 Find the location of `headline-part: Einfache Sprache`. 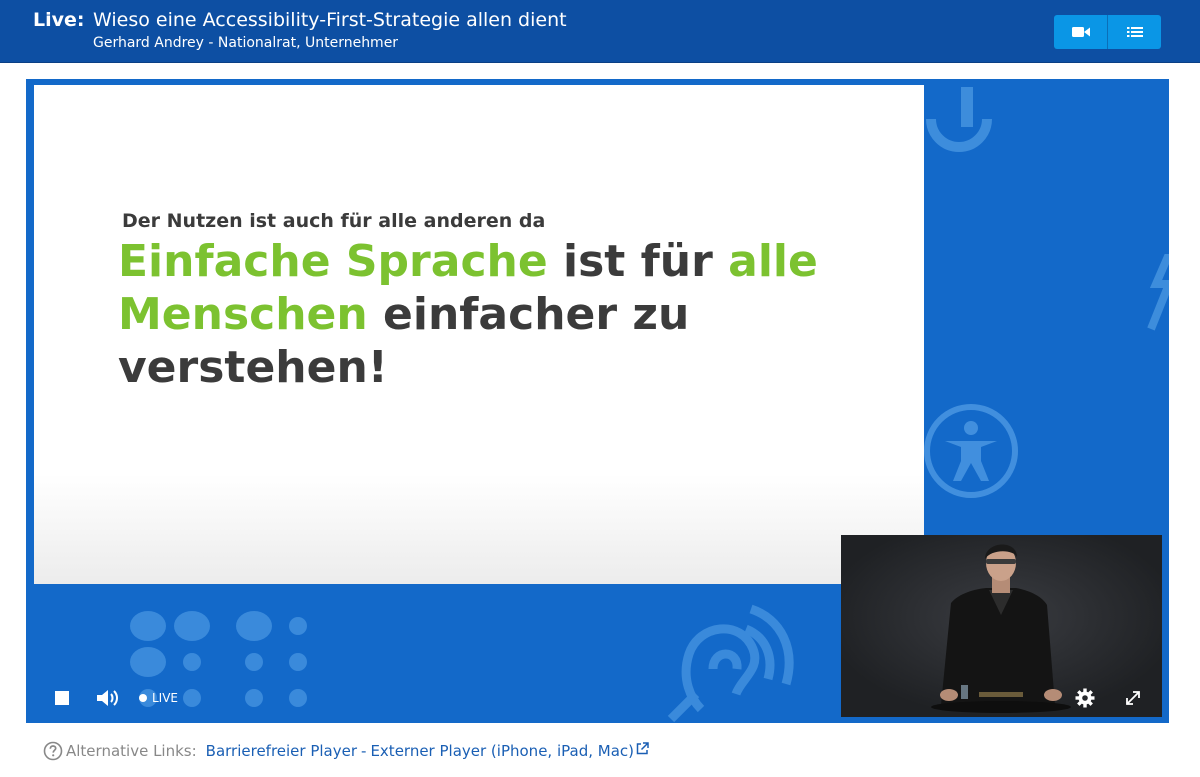

headline-part: Einfache Sprache is located at coordinates (333, 261).